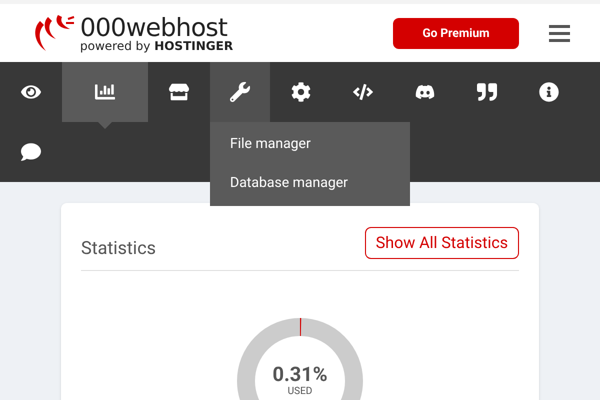  Describe the element at coordinates (105, 125) in the screenshot. I see `pointer-arrow-icon` at that location.